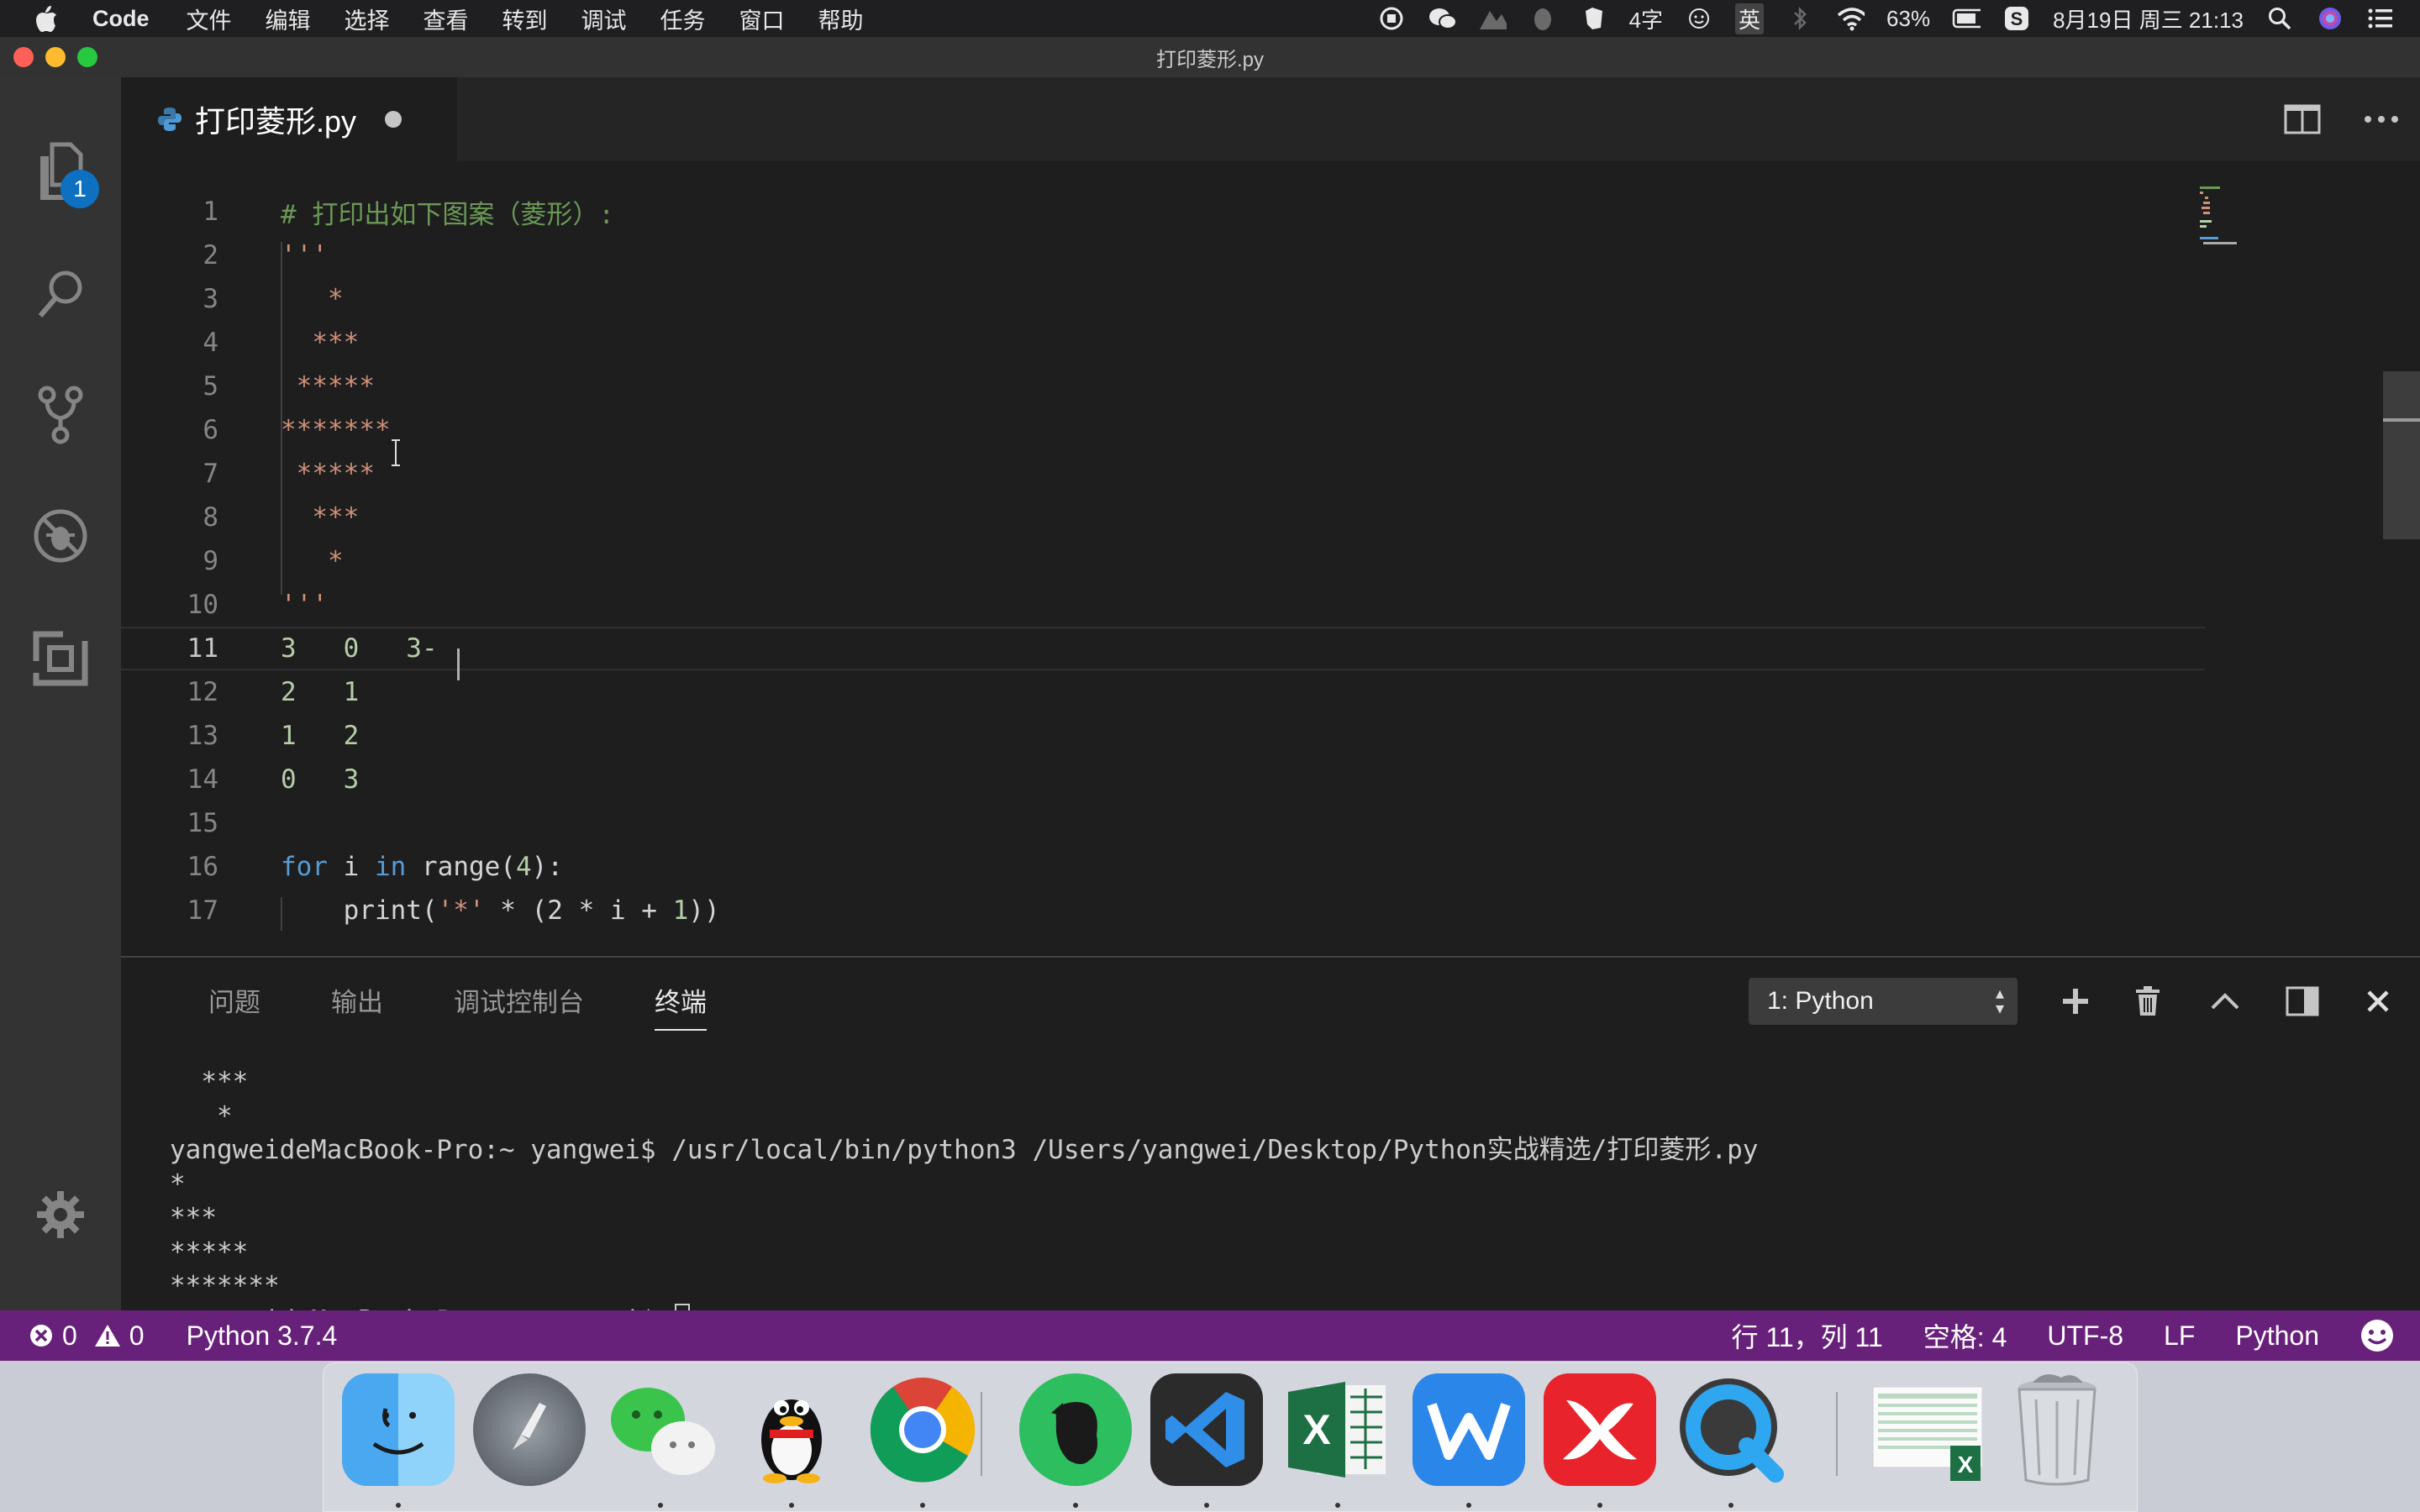 The width and height of the screenshot is (2420, 1512). I want to click on code-line: 5 *****, so click(1163, 386).